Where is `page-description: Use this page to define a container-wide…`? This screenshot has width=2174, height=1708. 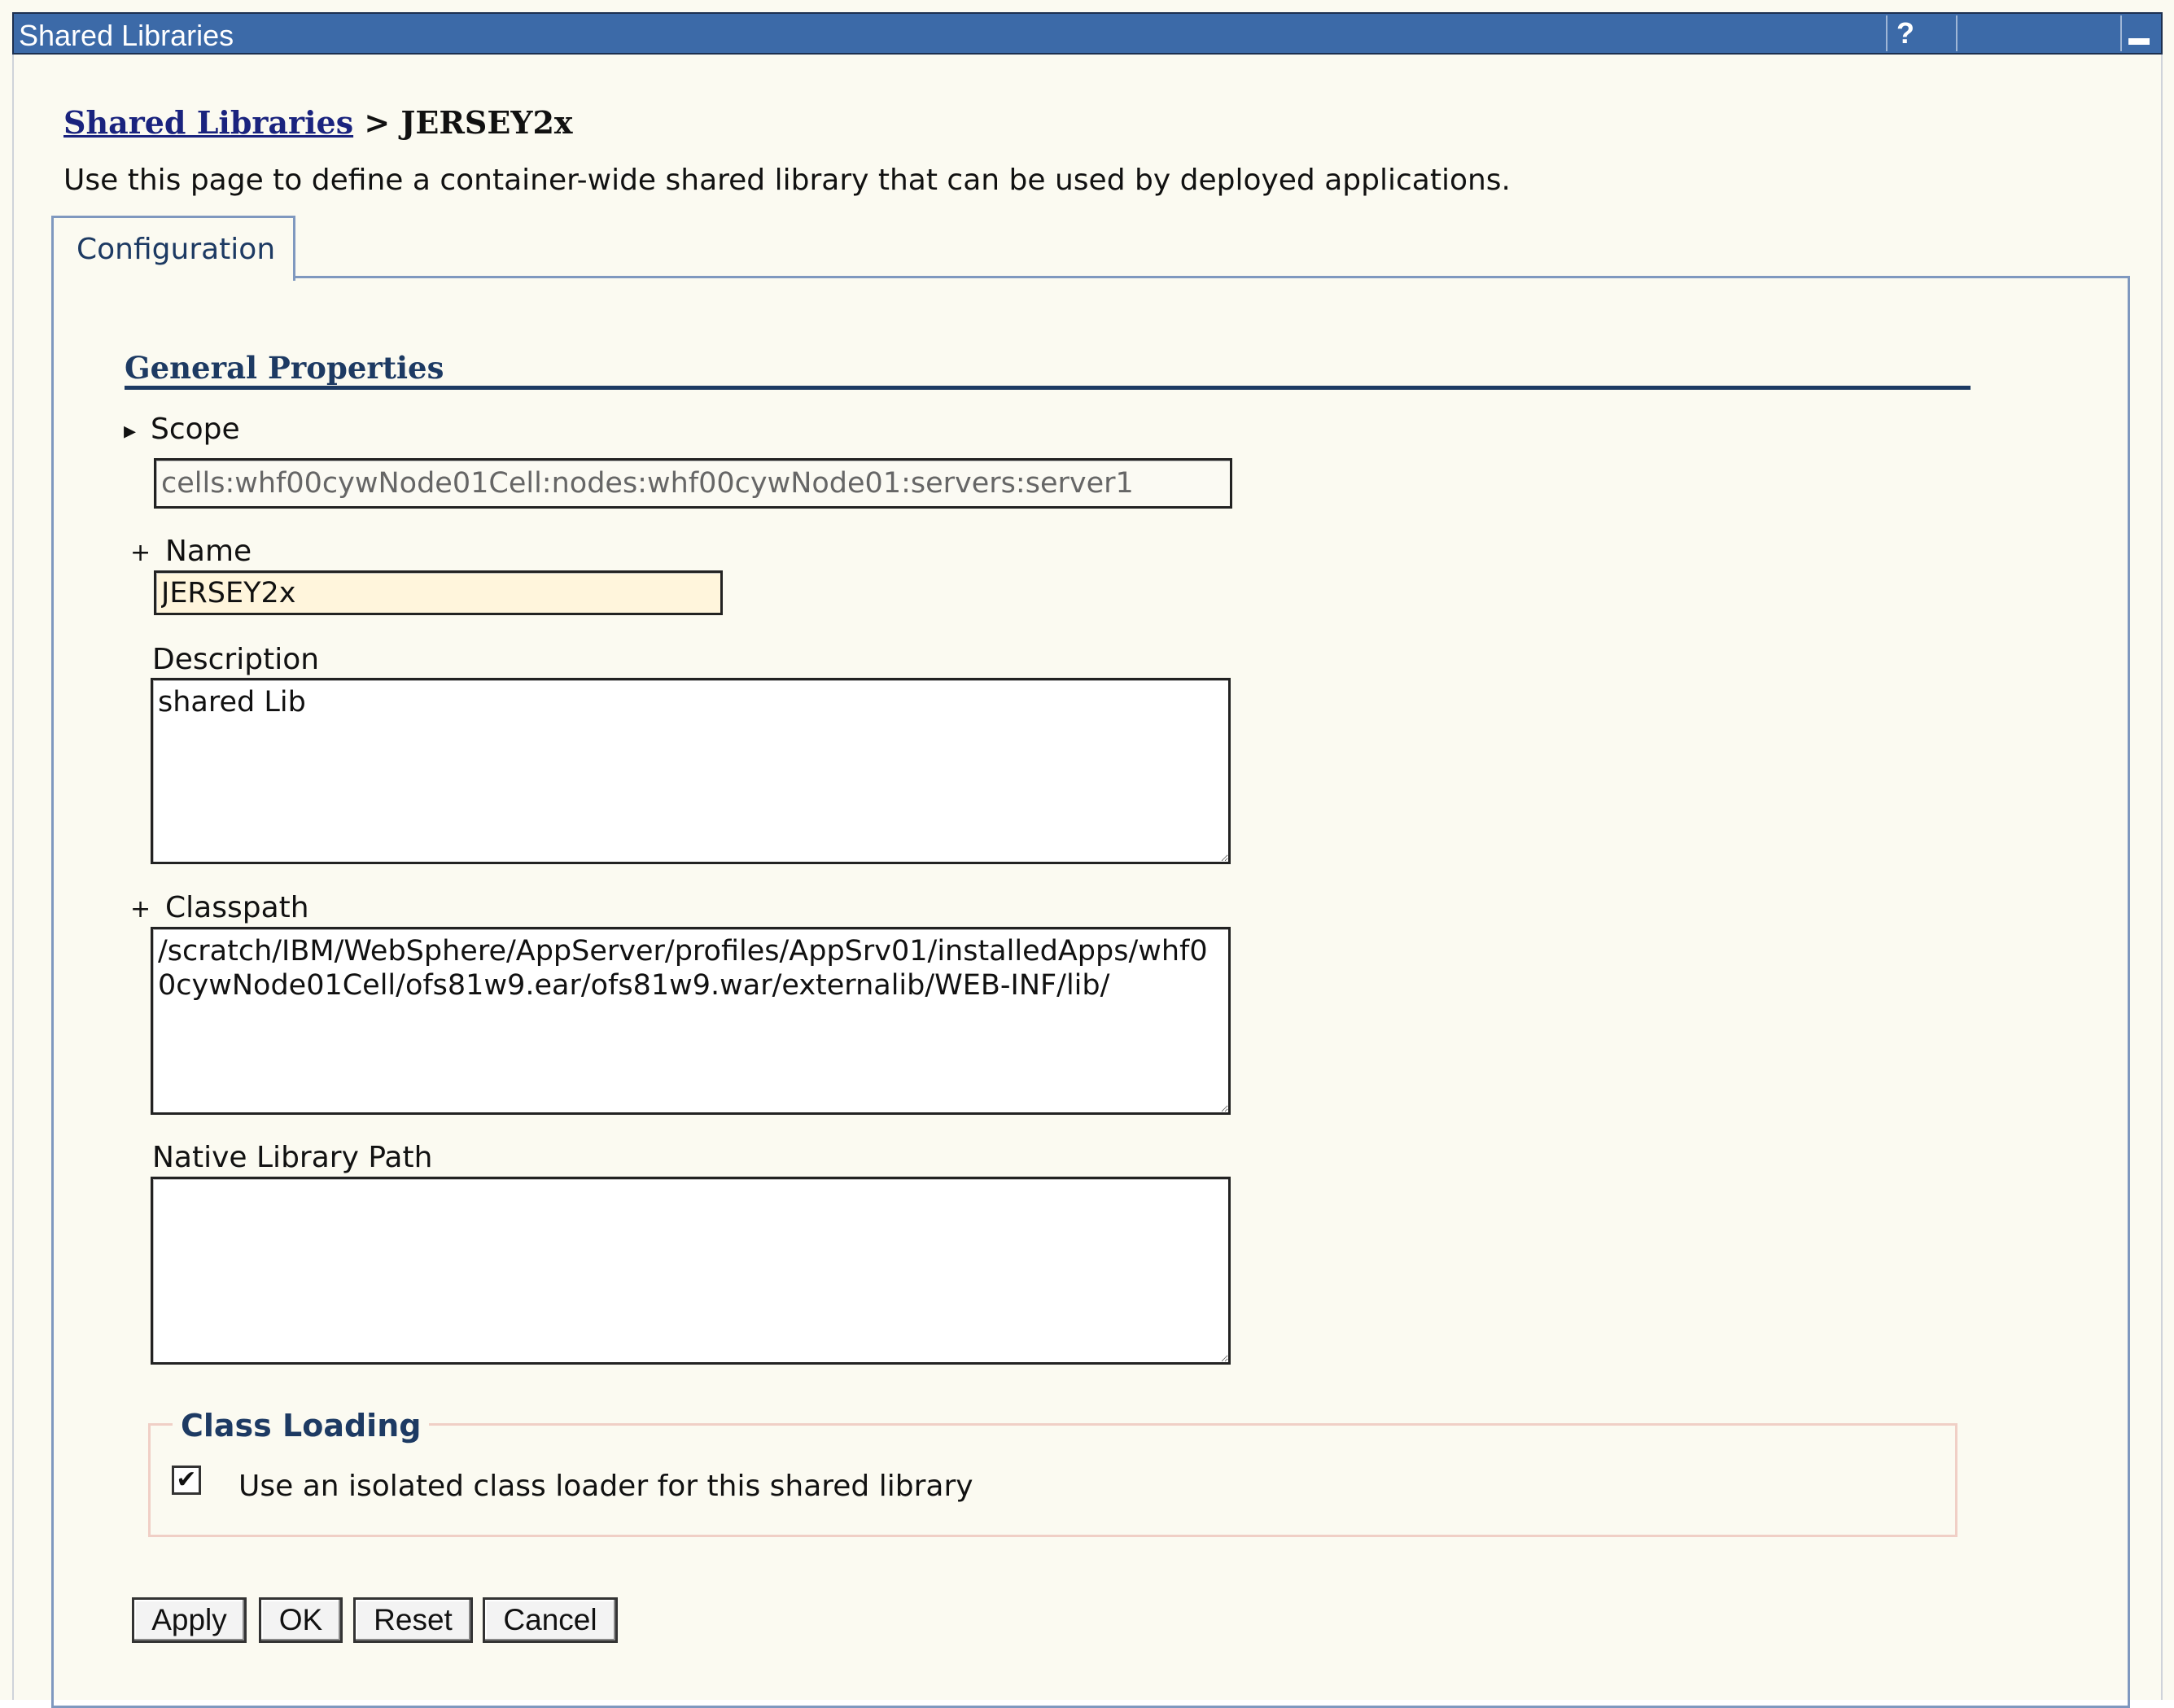 page-description: Use this page to define a container-wide… is located at coordinates (787, 181).